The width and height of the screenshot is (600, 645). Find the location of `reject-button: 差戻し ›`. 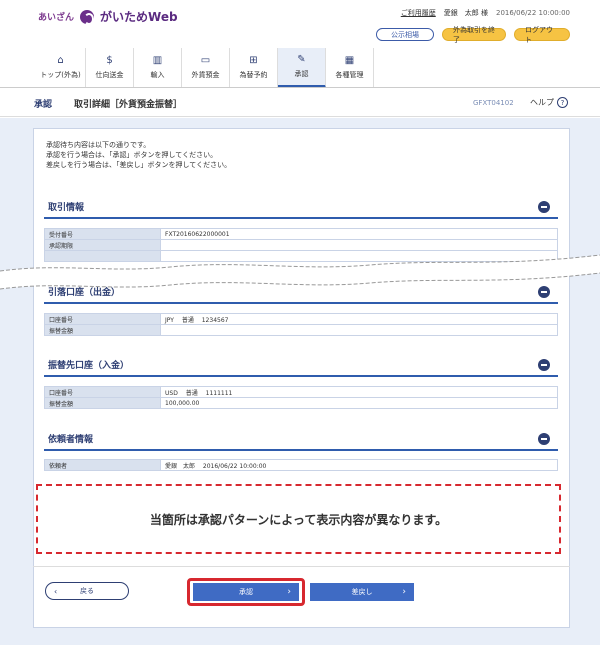

reject-button: 差戻し › is located at coordinates (362, 592).